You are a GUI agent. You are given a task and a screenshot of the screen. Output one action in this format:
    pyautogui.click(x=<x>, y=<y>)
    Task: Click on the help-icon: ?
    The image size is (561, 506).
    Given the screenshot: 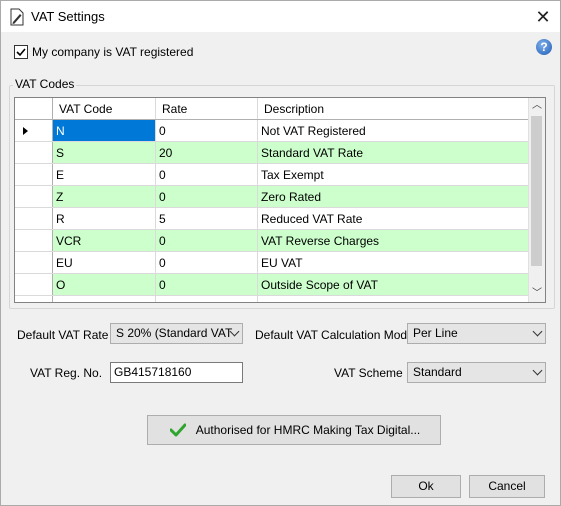 What is the action you would take?
    pyautogui.click(x=544, y=47)
    